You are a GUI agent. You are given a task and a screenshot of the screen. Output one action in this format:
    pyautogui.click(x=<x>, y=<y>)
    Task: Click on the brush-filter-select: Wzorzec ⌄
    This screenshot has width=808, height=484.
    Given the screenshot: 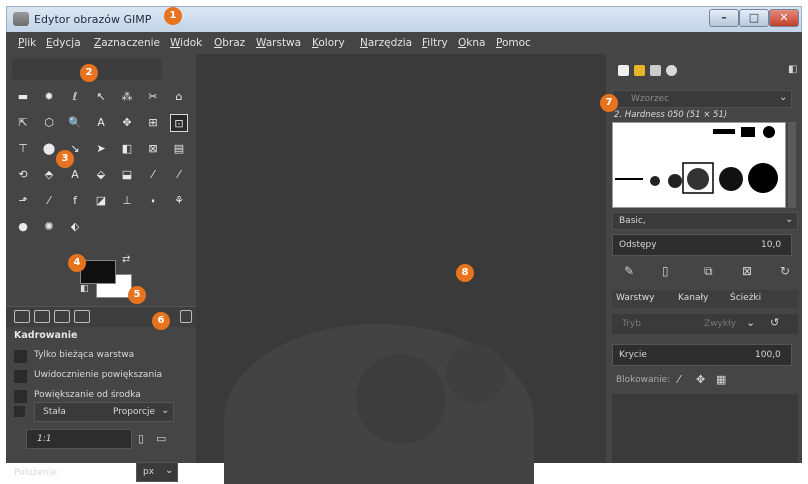 What is the action you would take?
    pyautogui.click(x=702, y=99)
    